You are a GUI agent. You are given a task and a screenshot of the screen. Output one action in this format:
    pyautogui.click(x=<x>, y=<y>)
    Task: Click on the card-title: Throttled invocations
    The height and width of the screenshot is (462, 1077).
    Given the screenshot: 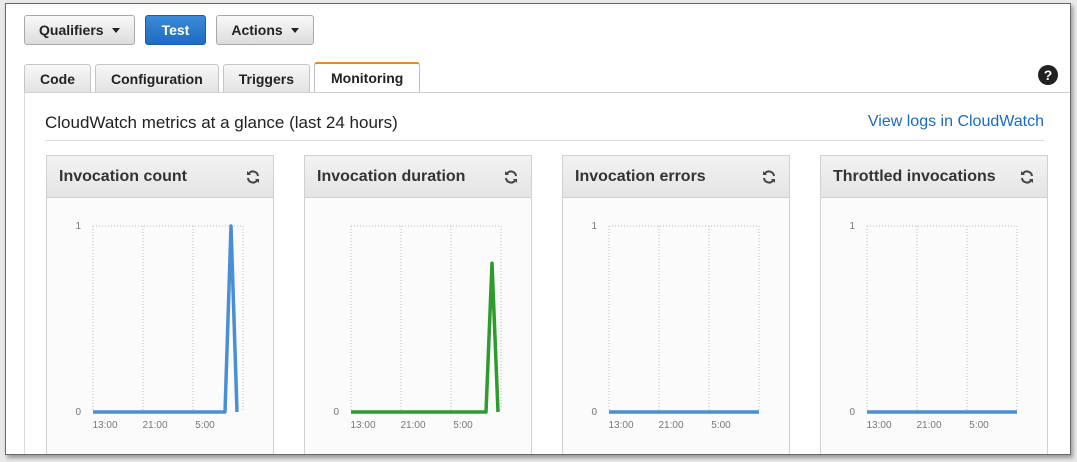 What is the action you would take?
    pyautogui.click(x=914, y=176)
    